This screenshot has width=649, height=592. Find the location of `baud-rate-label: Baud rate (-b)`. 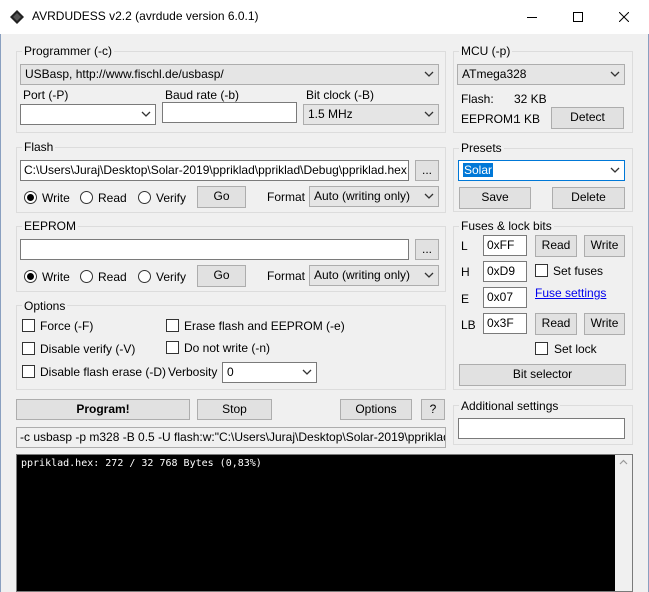

baud-rate-label: Baud rate (-b) is located at coordinates (202, 95).